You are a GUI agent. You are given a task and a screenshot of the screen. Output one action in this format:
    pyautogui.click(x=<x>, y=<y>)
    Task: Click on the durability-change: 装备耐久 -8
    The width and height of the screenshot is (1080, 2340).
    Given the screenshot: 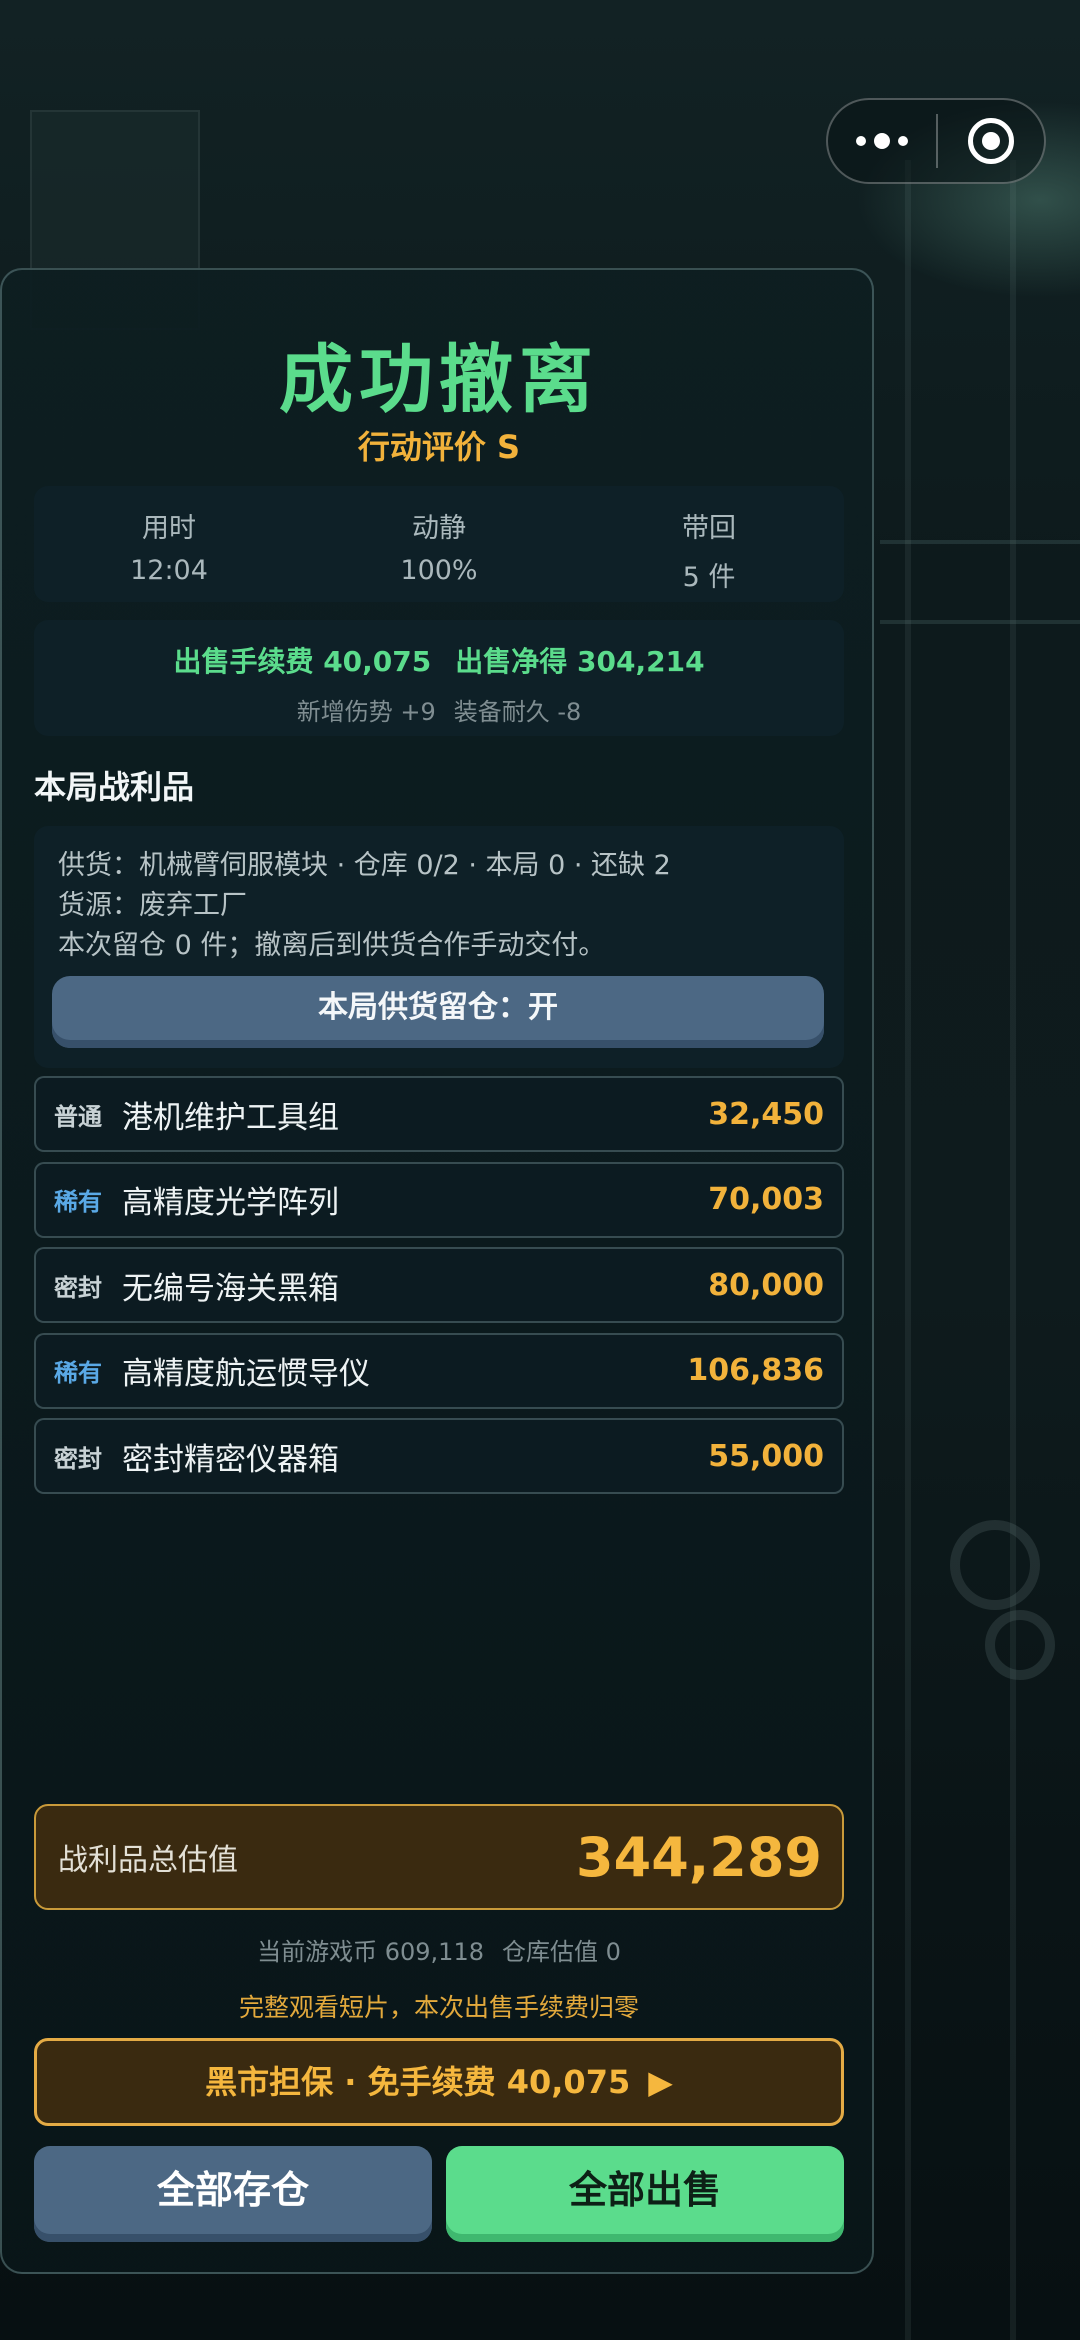 What is the action you would take?
    pyautogui.click(x=517, y=712)
    